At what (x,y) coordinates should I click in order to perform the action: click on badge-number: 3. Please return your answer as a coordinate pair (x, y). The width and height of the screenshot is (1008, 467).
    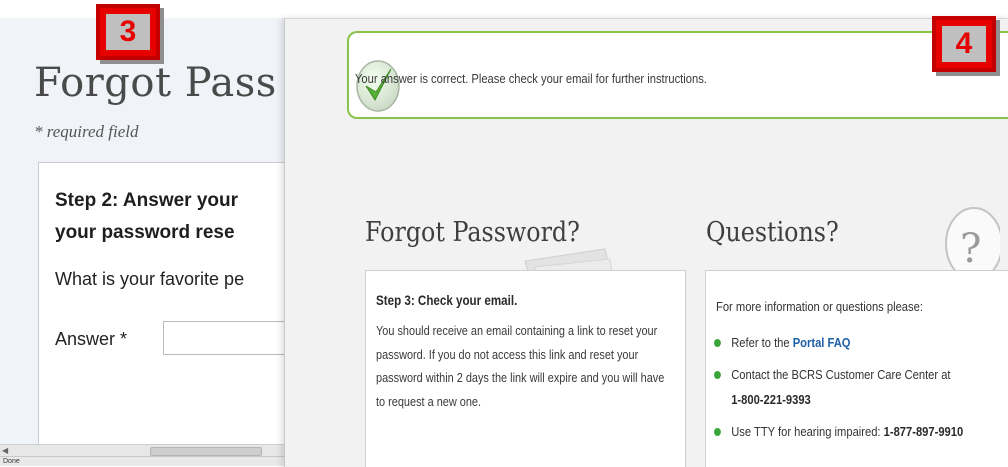
    Looking at the image, I should click on (128, 31).